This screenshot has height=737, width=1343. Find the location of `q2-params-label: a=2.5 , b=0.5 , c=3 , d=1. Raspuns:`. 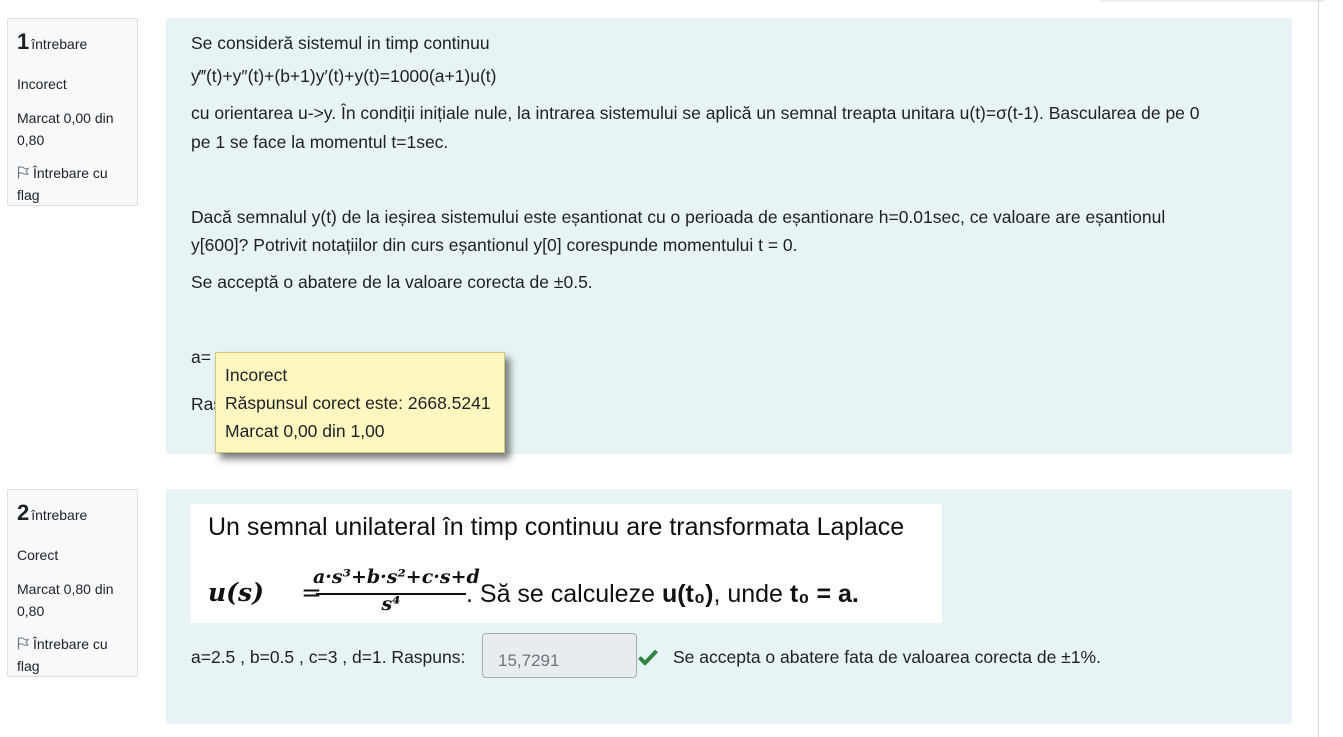

q2-params-label: a=2.5 , b=0.5 , c=3 , d=1. Raspuns: is located at coordinates (328, 657).